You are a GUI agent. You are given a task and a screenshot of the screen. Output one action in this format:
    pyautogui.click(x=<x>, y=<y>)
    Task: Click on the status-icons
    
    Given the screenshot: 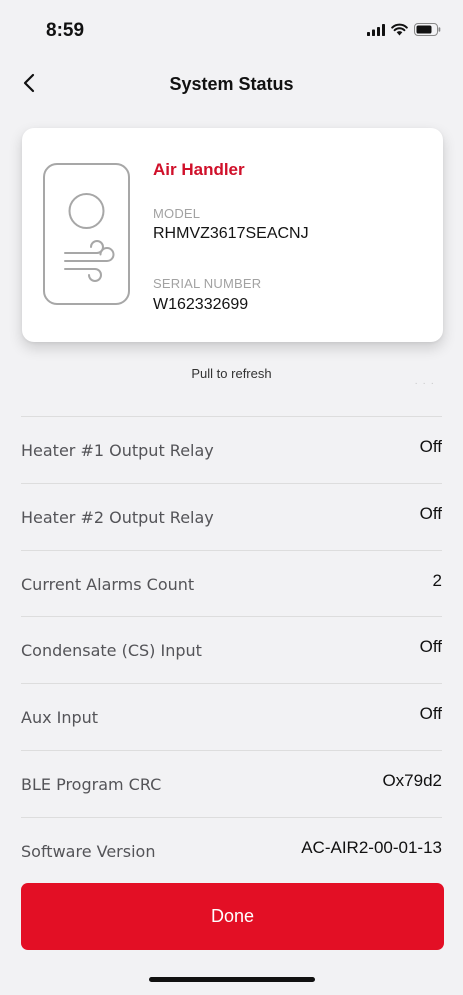 What is the action you would take?
    pyautogui.click(x=404, y=32)
    